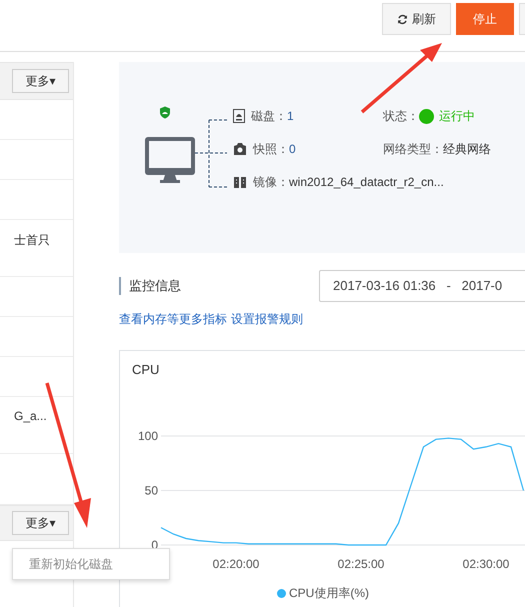 The image size is (525, 607). What do you see at coordinates (151, 491) in the screenshot?
I see `y-tick-label: 50` at bounding box center [151, 491].